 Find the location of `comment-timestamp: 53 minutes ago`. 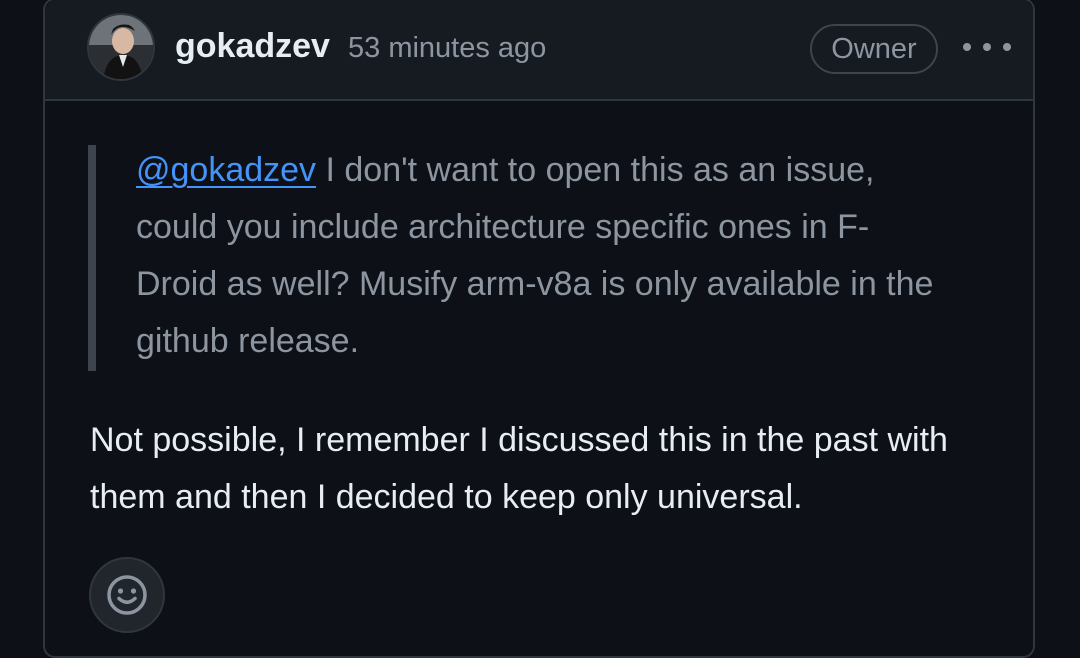

comment-timestamp: 53 minutes ago is located at coordinates (447, 48).